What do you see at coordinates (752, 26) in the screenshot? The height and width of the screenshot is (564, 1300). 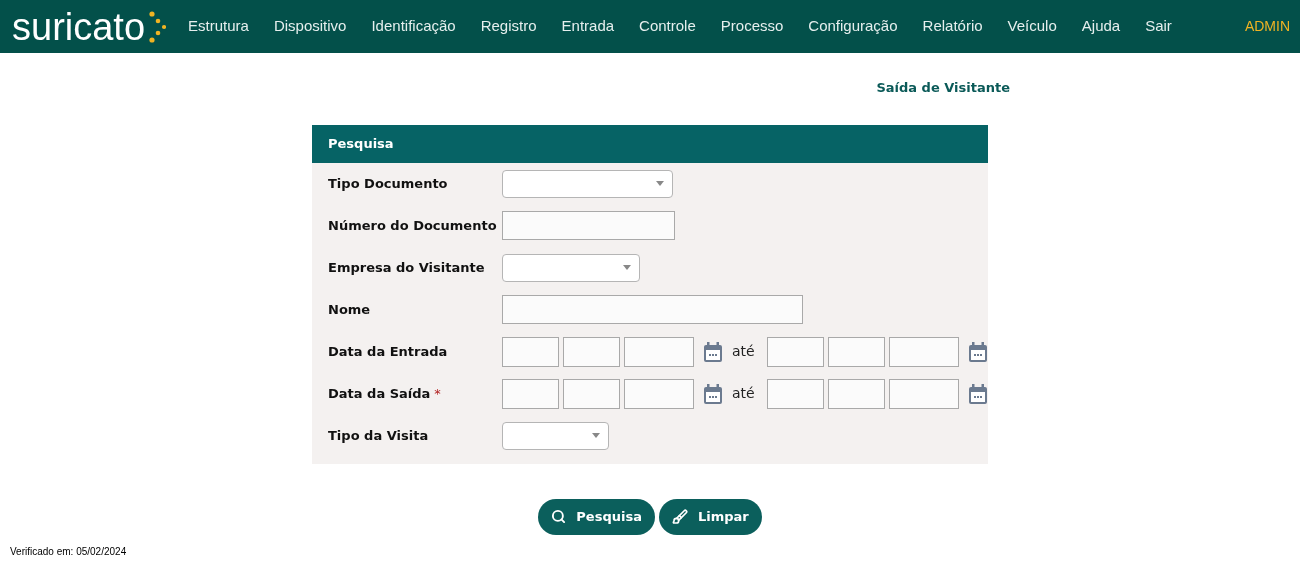 I see `nav-link: Processo` at bounding box center [752, 26].